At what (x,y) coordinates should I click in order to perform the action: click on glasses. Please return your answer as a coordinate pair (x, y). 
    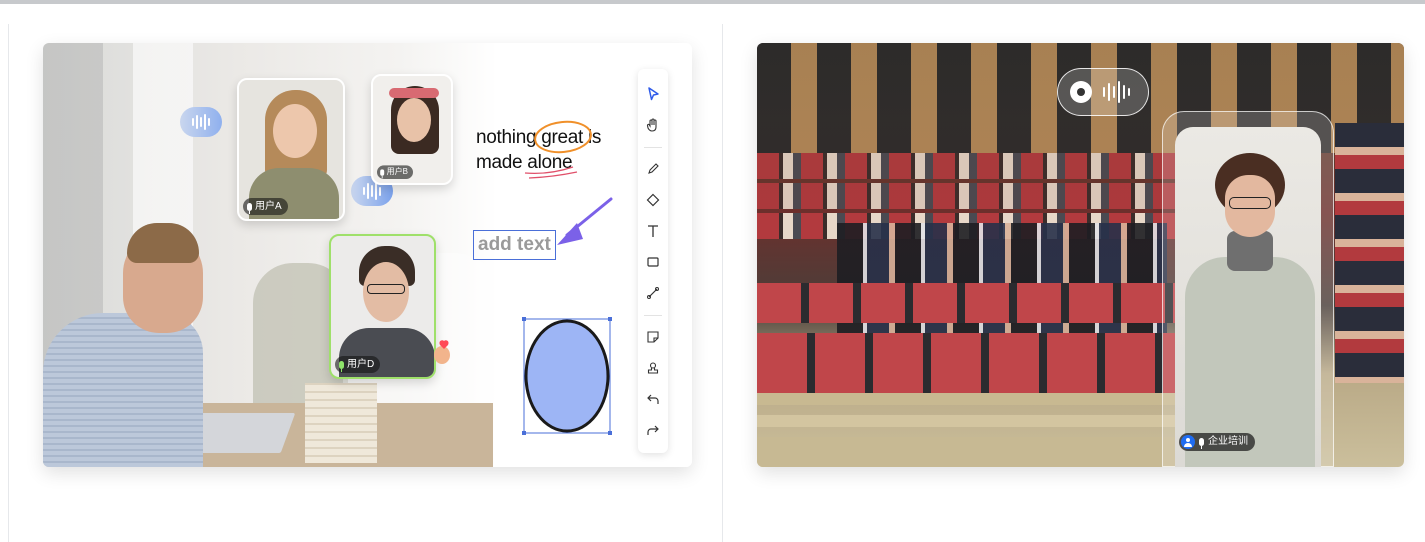
    Looking at the image, I should click on (386, 289).